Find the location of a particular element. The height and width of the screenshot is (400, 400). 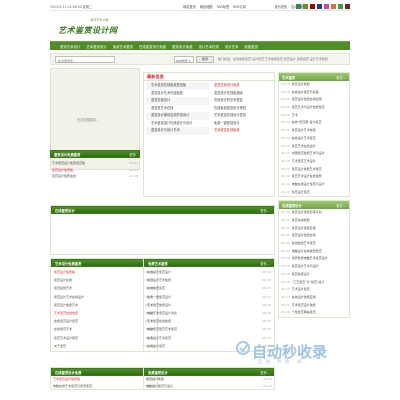

top-link-sitemap: 网站地图 is located at coordinates (206, 6).